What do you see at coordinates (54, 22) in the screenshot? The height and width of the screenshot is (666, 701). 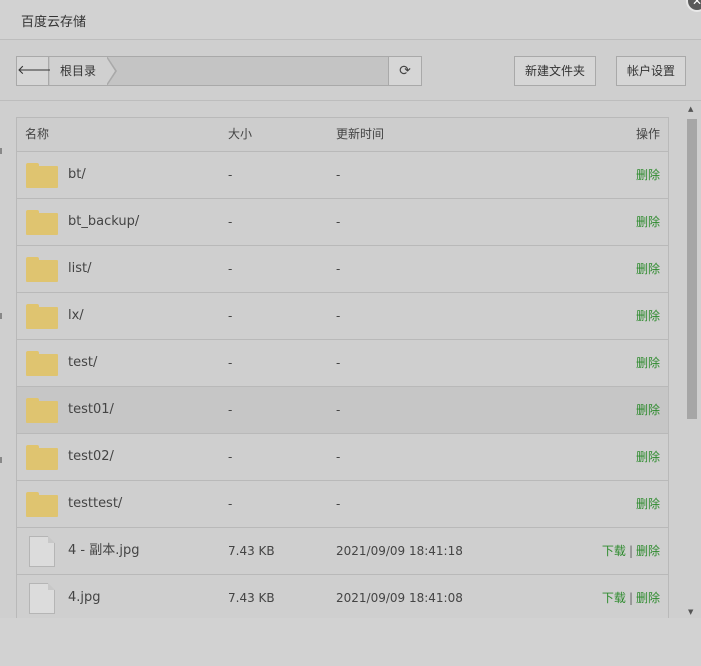 I see `window-title: 百度云存储` at bounding box center [54, 22].